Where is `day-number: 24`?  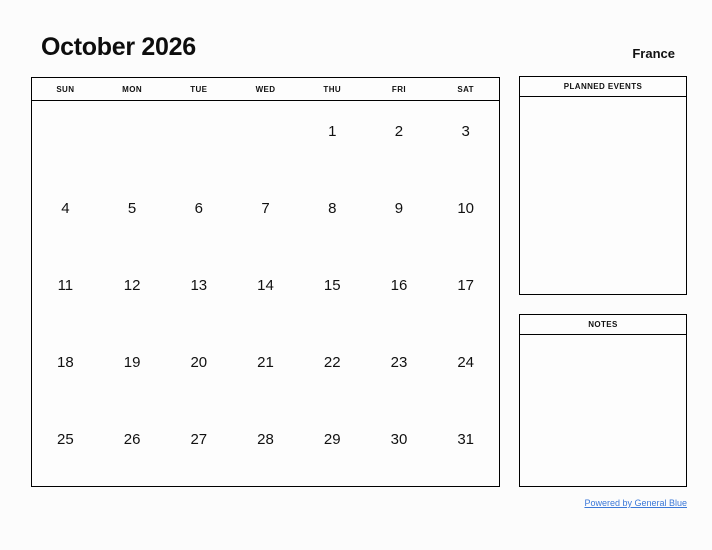 day-number: 24 is located at coordinates (466, 362).